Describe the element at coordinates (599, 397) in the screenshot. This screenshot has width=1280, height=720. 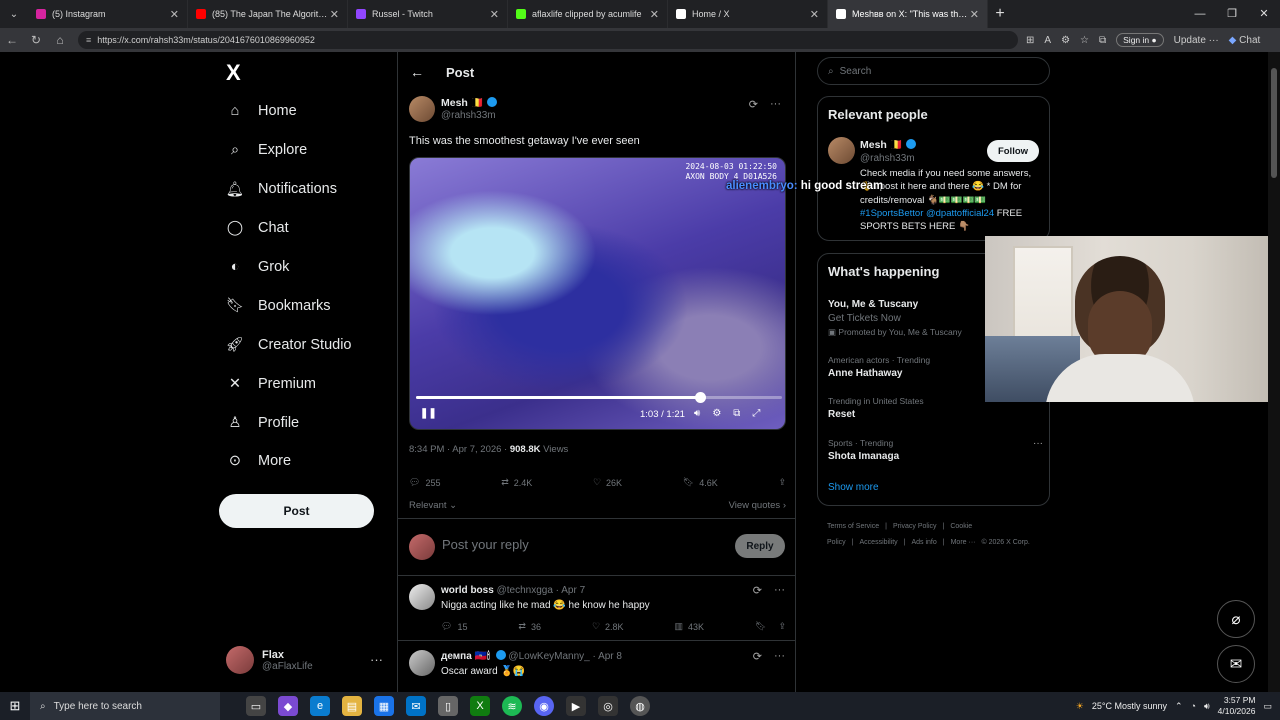
I see `video-progress-bar` at that location.